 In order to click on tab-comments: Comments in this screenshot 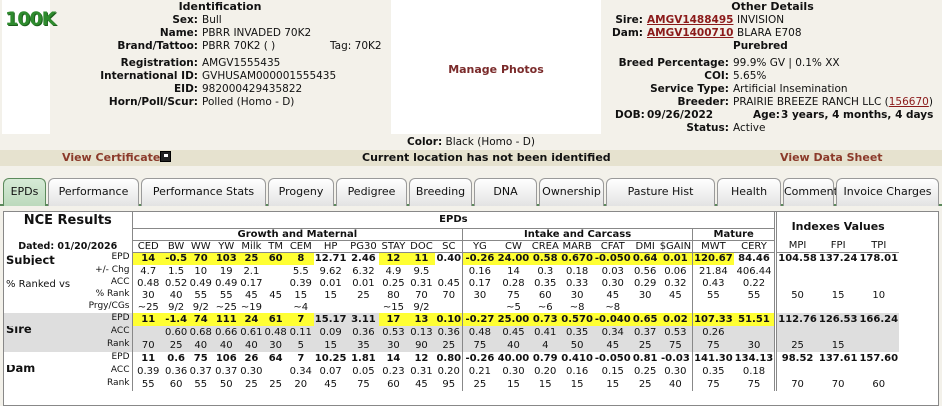, I will do `click(813, 192)`.